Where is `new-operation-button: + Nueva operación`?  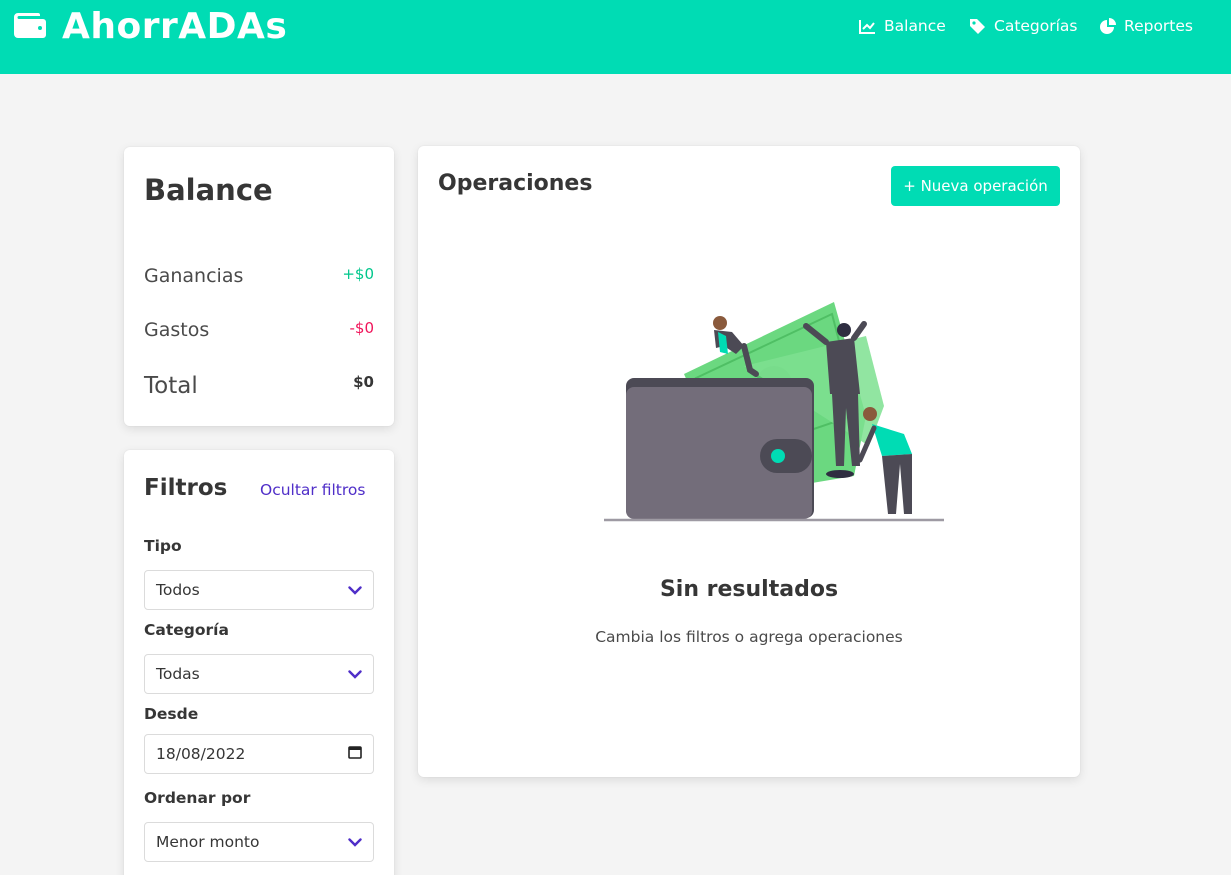
new-operation-button: + Nueva operación is located at coordinates (975, 186).